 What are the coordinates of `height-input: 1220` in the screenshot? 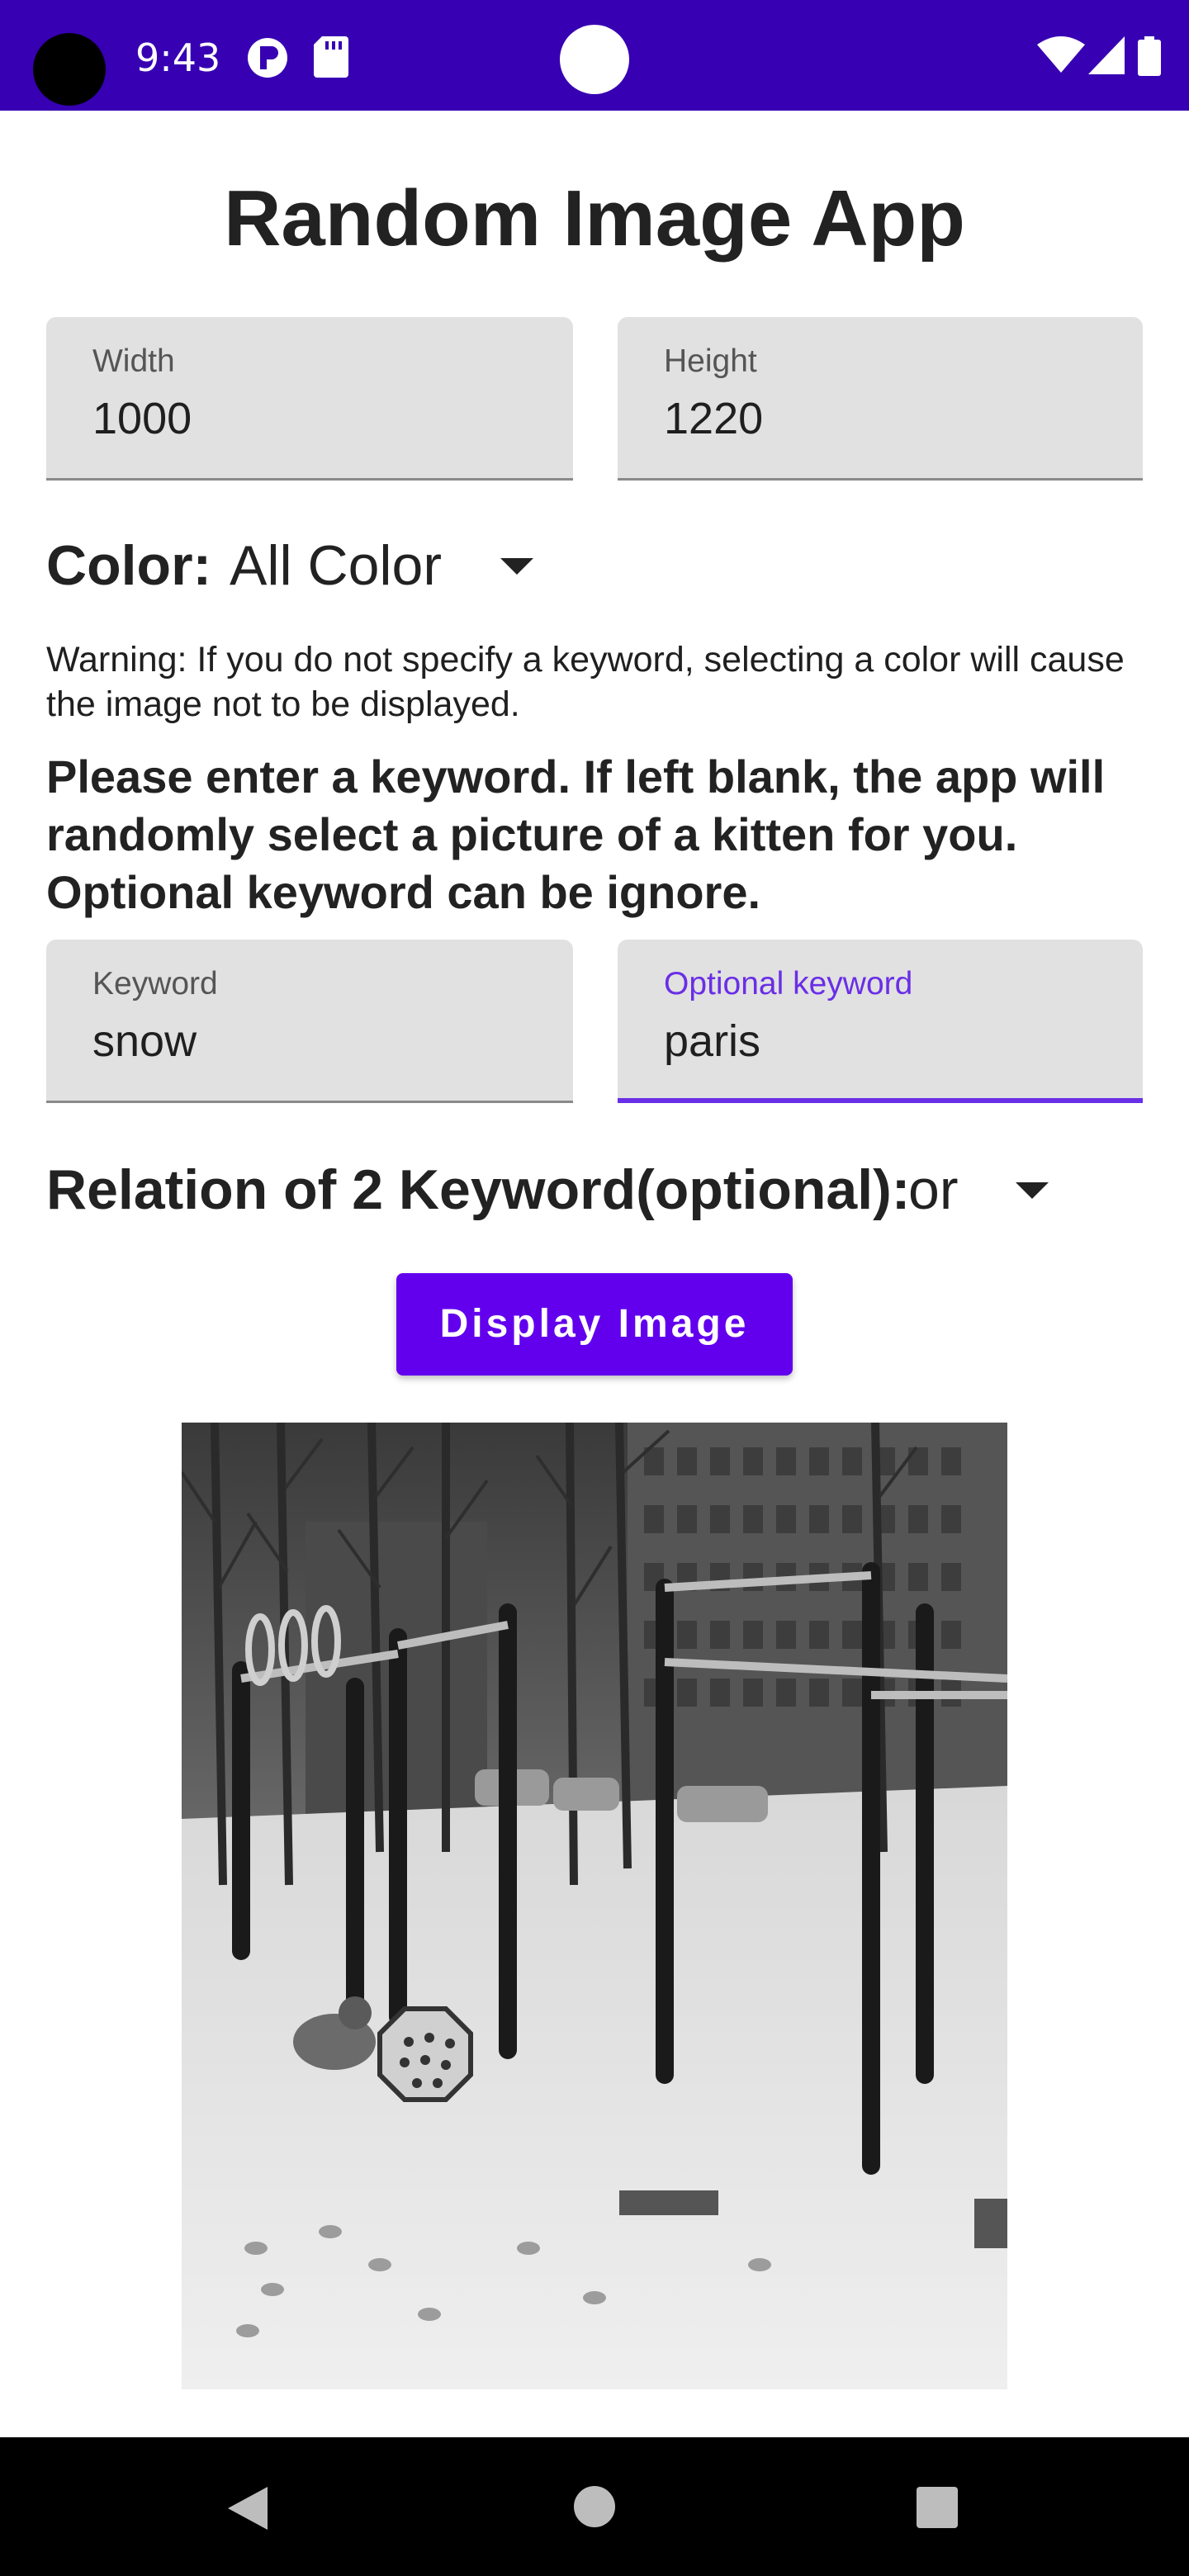 It's located at (713, 418).